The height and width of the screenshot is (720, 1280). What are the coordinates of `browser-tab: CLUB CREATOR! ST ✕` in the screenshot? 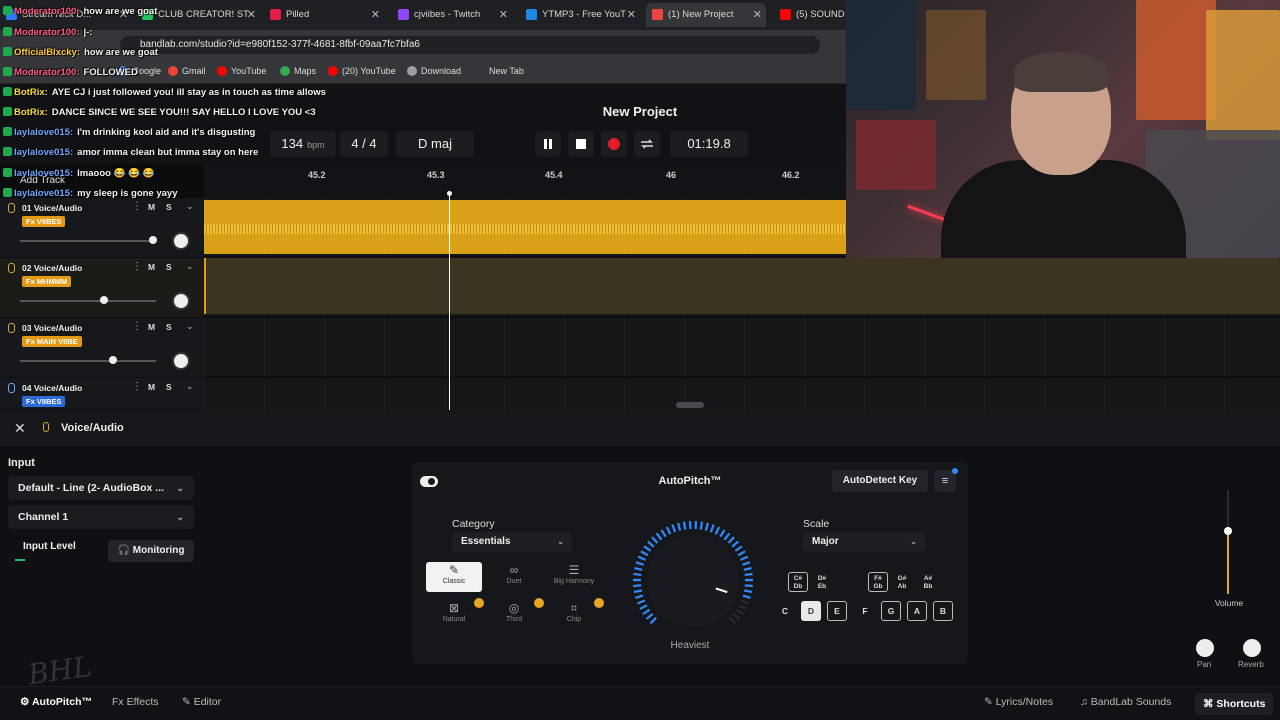 It's located at (198, 15).